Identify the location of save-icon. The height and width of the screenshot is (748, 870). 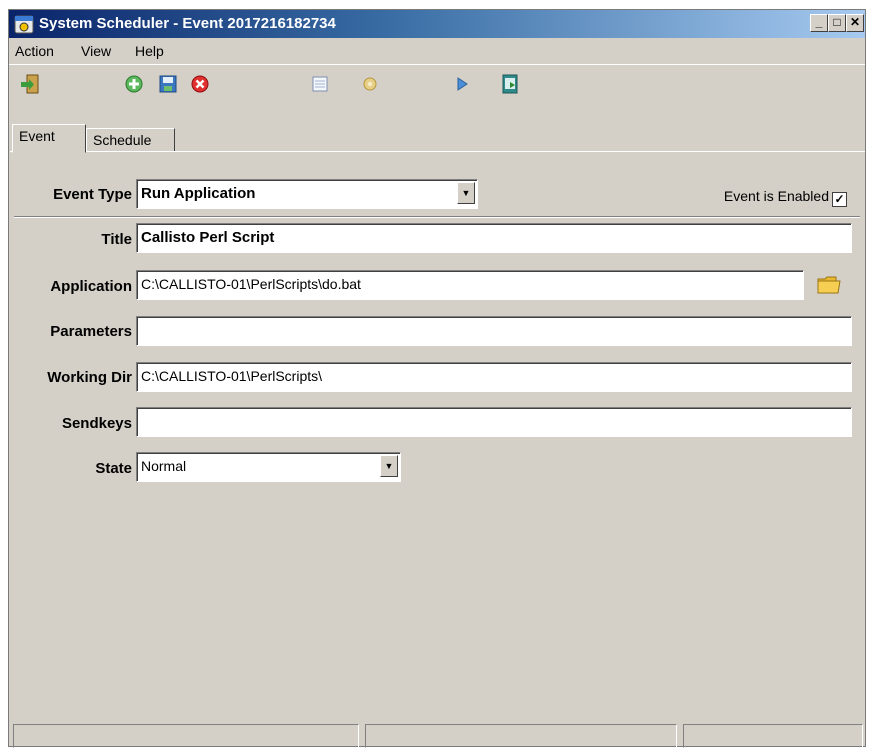
(168, 84).